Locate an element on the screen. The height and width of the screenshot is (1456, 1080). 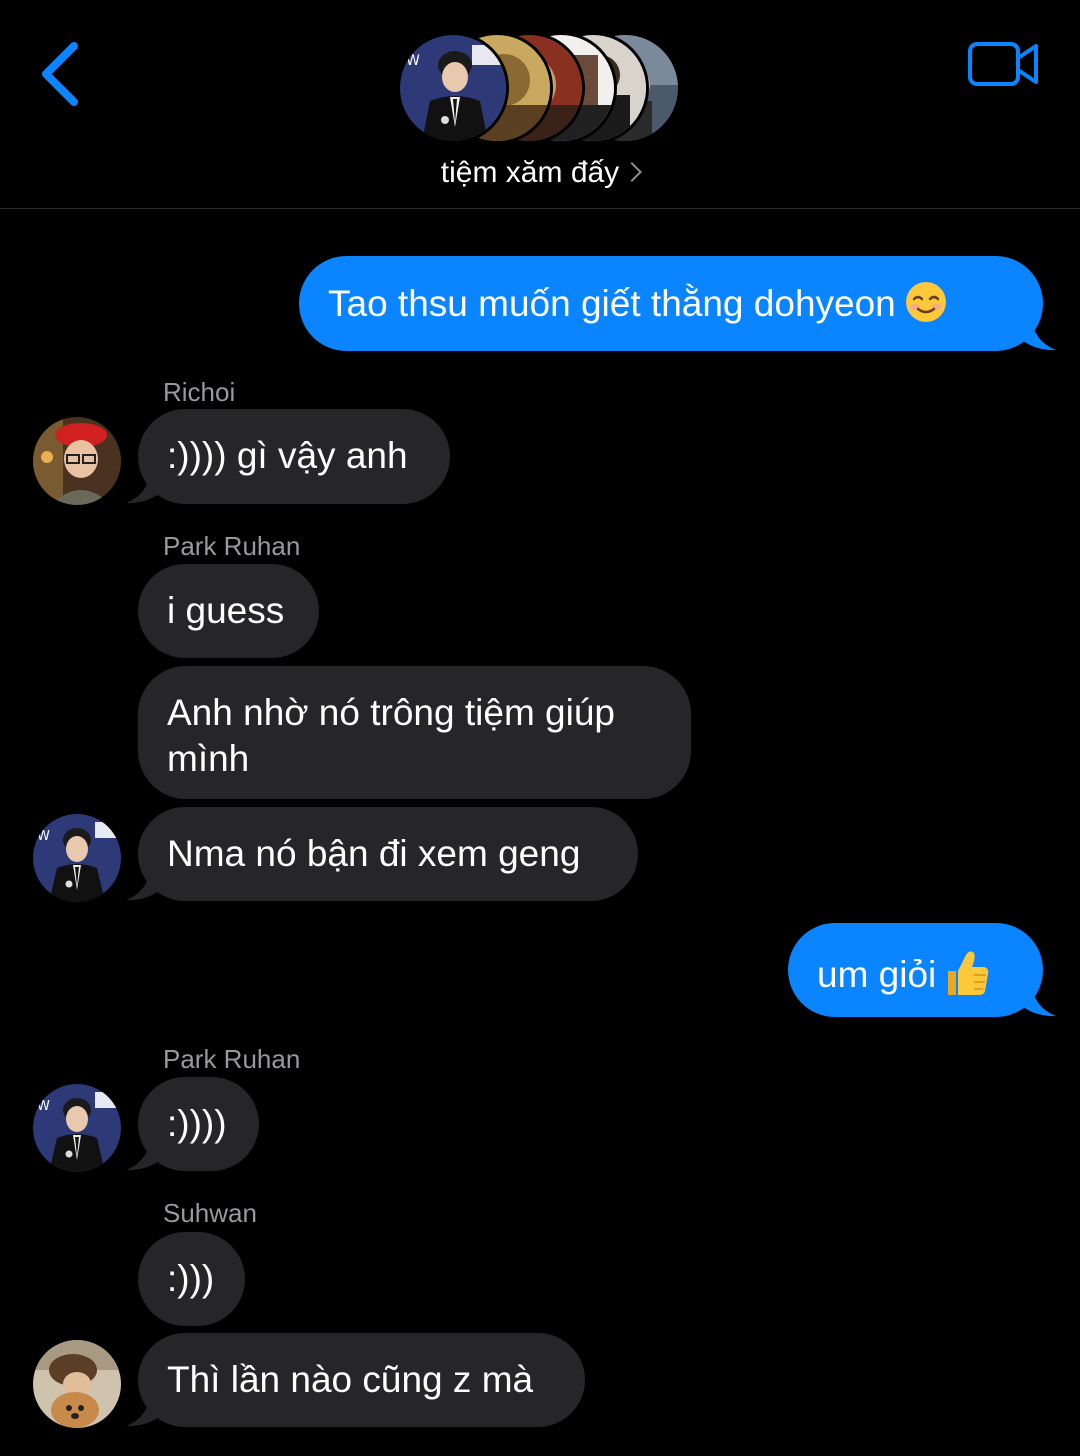
outgoing-message-bubble: um giỏi is located at coordinates (915, 970).